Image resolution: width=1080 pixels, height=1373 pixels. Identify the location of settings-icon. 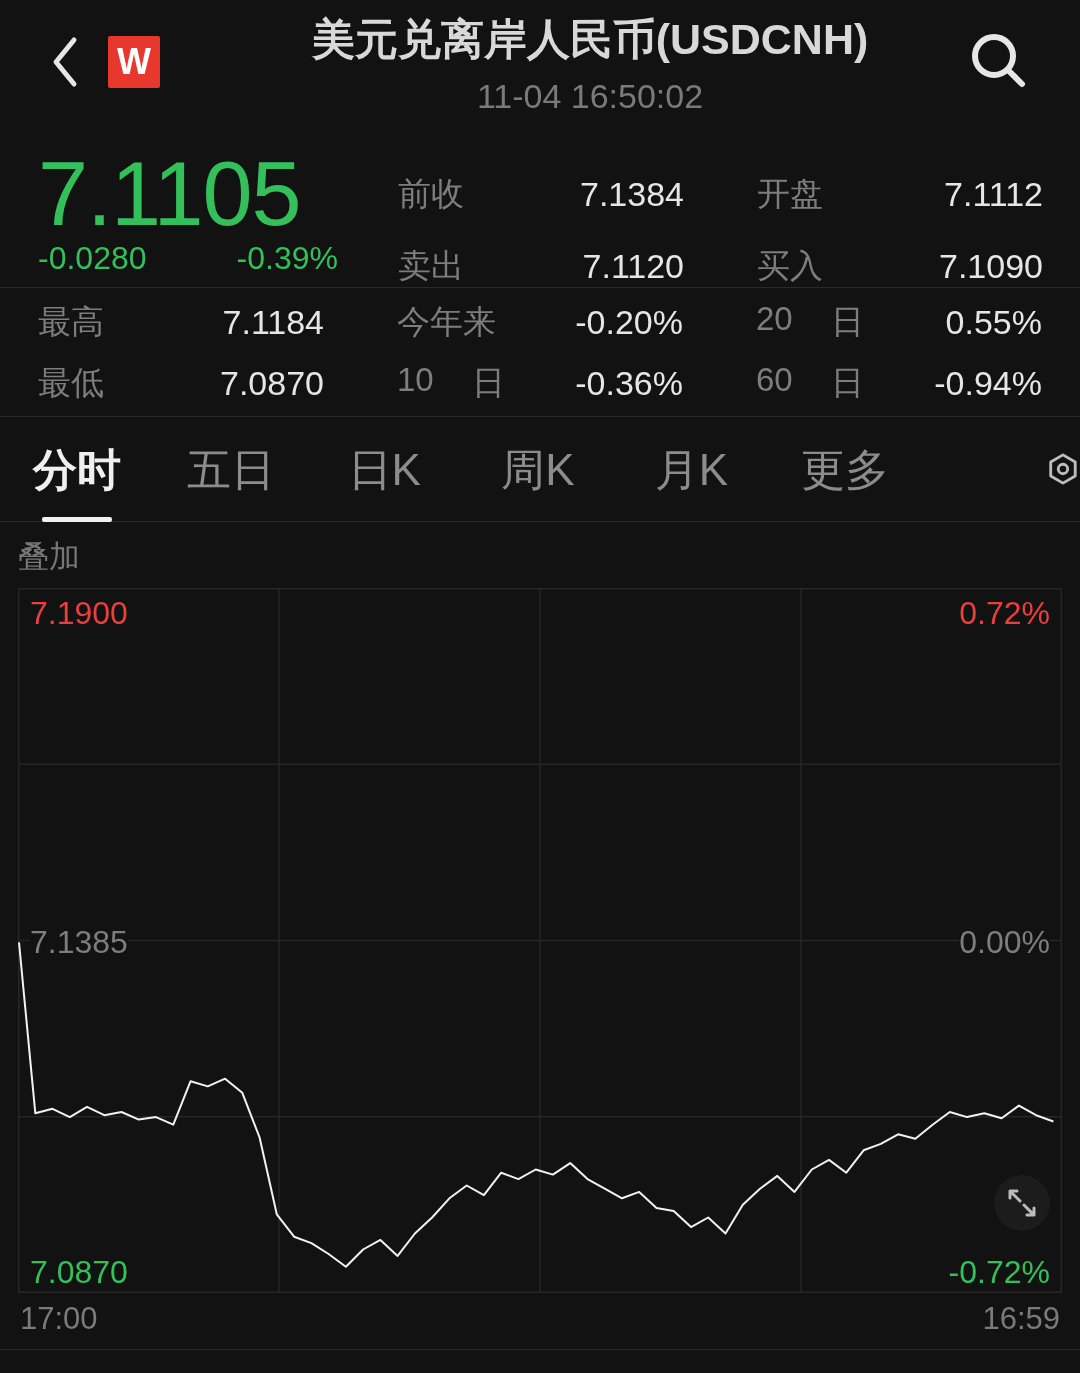
(1063, 469).